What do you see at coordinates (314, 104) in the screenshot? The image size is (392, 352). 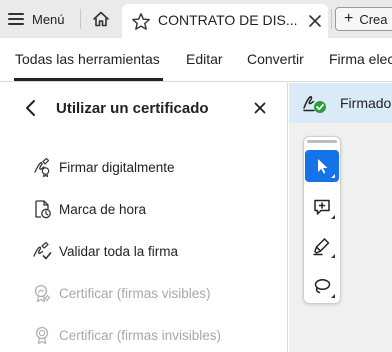 I see `signature-valid-icon` at bounding box center [314, 104].